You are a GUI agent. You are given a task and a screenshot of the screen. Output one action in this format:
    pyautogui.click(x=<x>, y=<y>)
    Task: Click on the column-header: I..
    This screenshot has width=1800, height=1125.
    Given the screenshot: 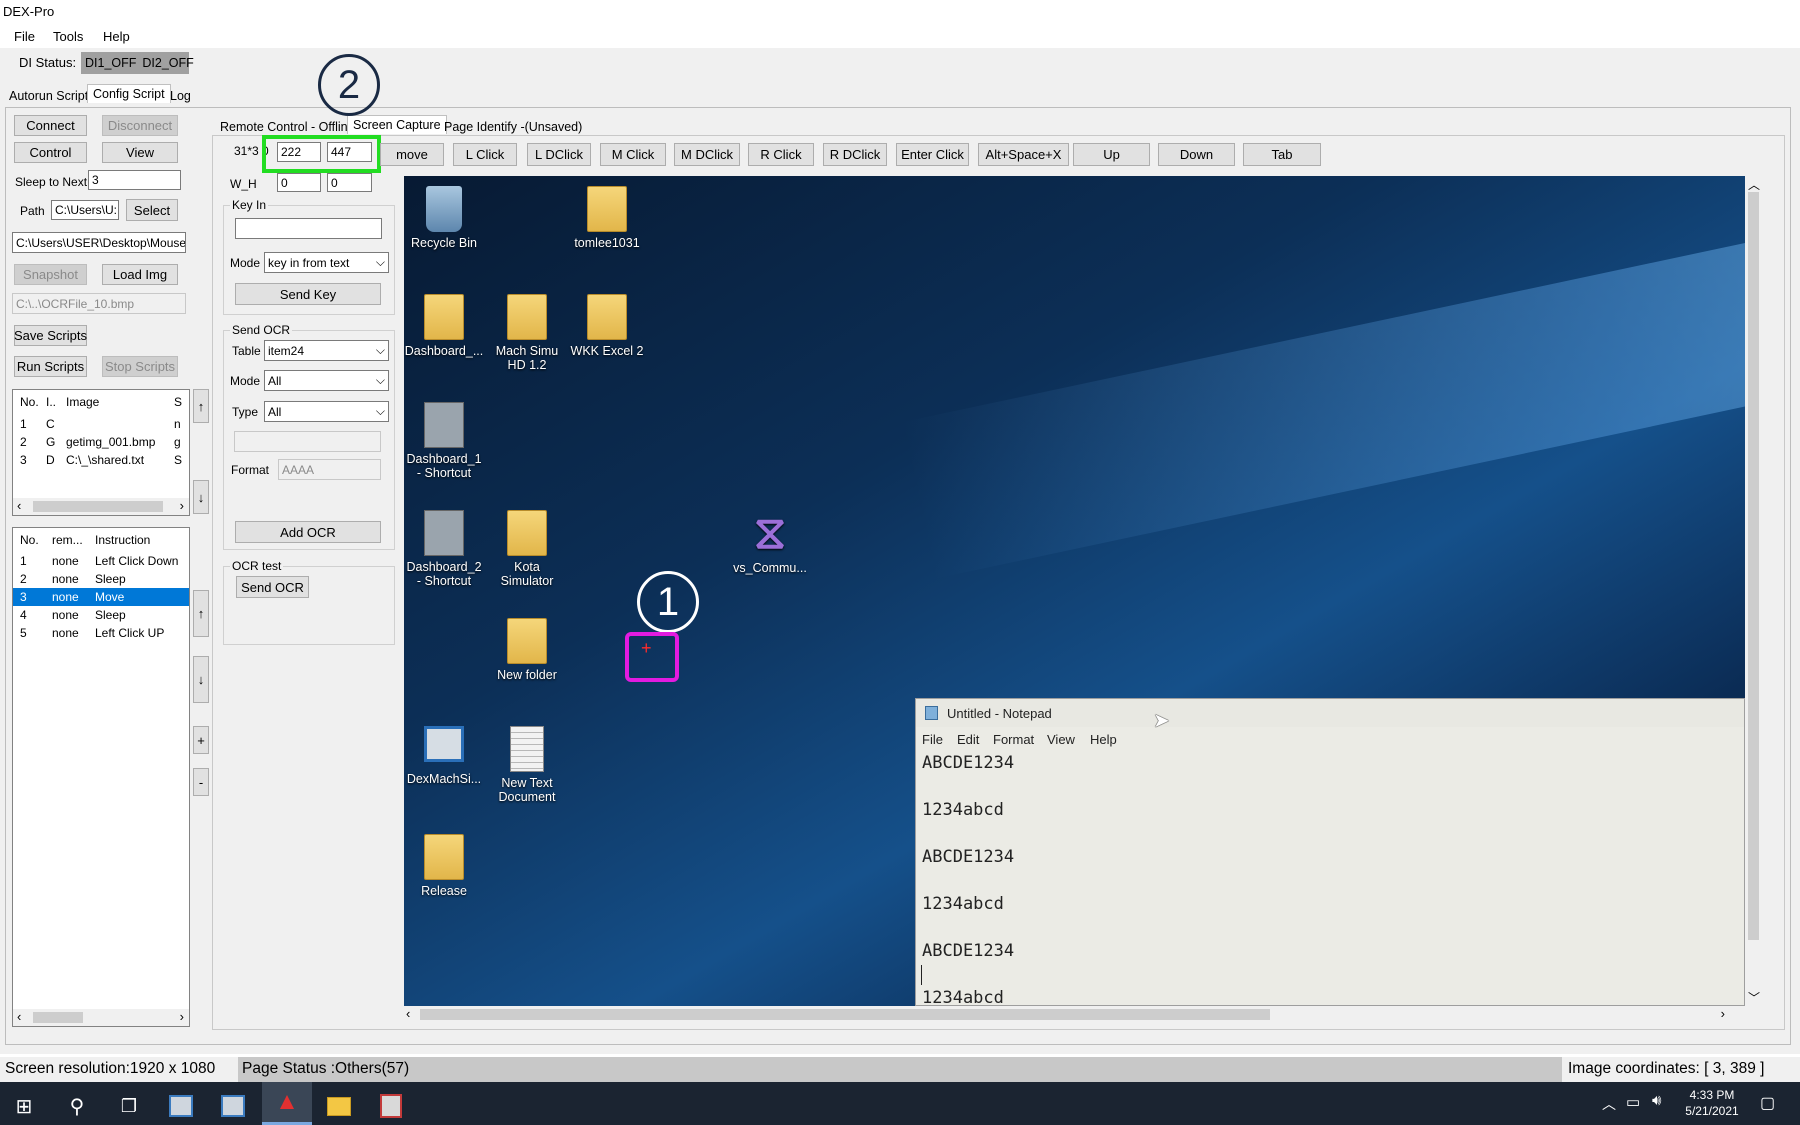 What is the action you would take?
    pyautogui.click(x=56, y=402)
    